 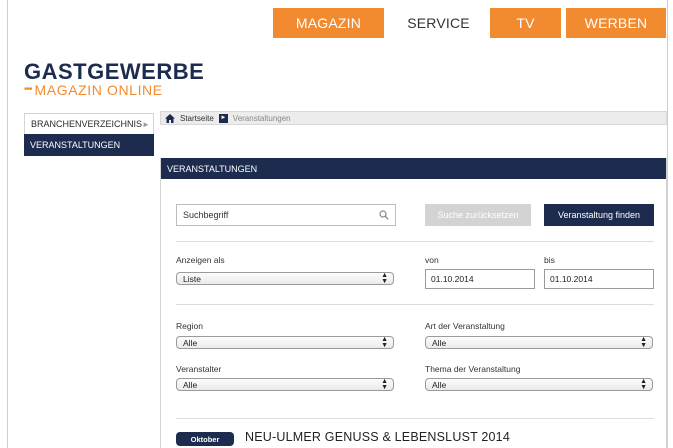 I want to click on home-icon, so click(x=170, y=118).